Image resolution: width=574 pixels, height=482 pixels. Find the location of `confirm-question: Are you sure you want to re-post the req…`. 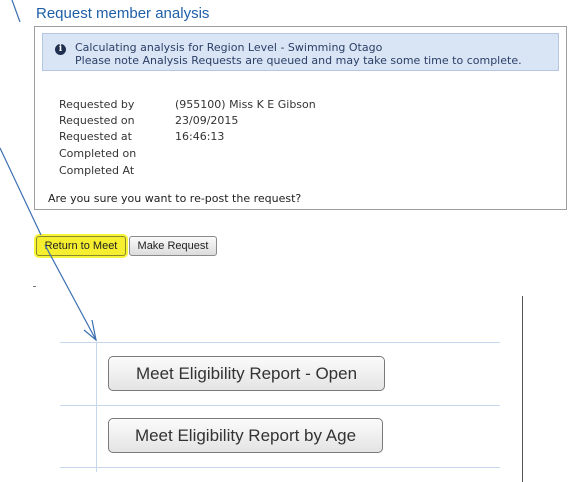

confirm-question: Are you sure you want to re-post the req… is located at coordinates (175, 198).